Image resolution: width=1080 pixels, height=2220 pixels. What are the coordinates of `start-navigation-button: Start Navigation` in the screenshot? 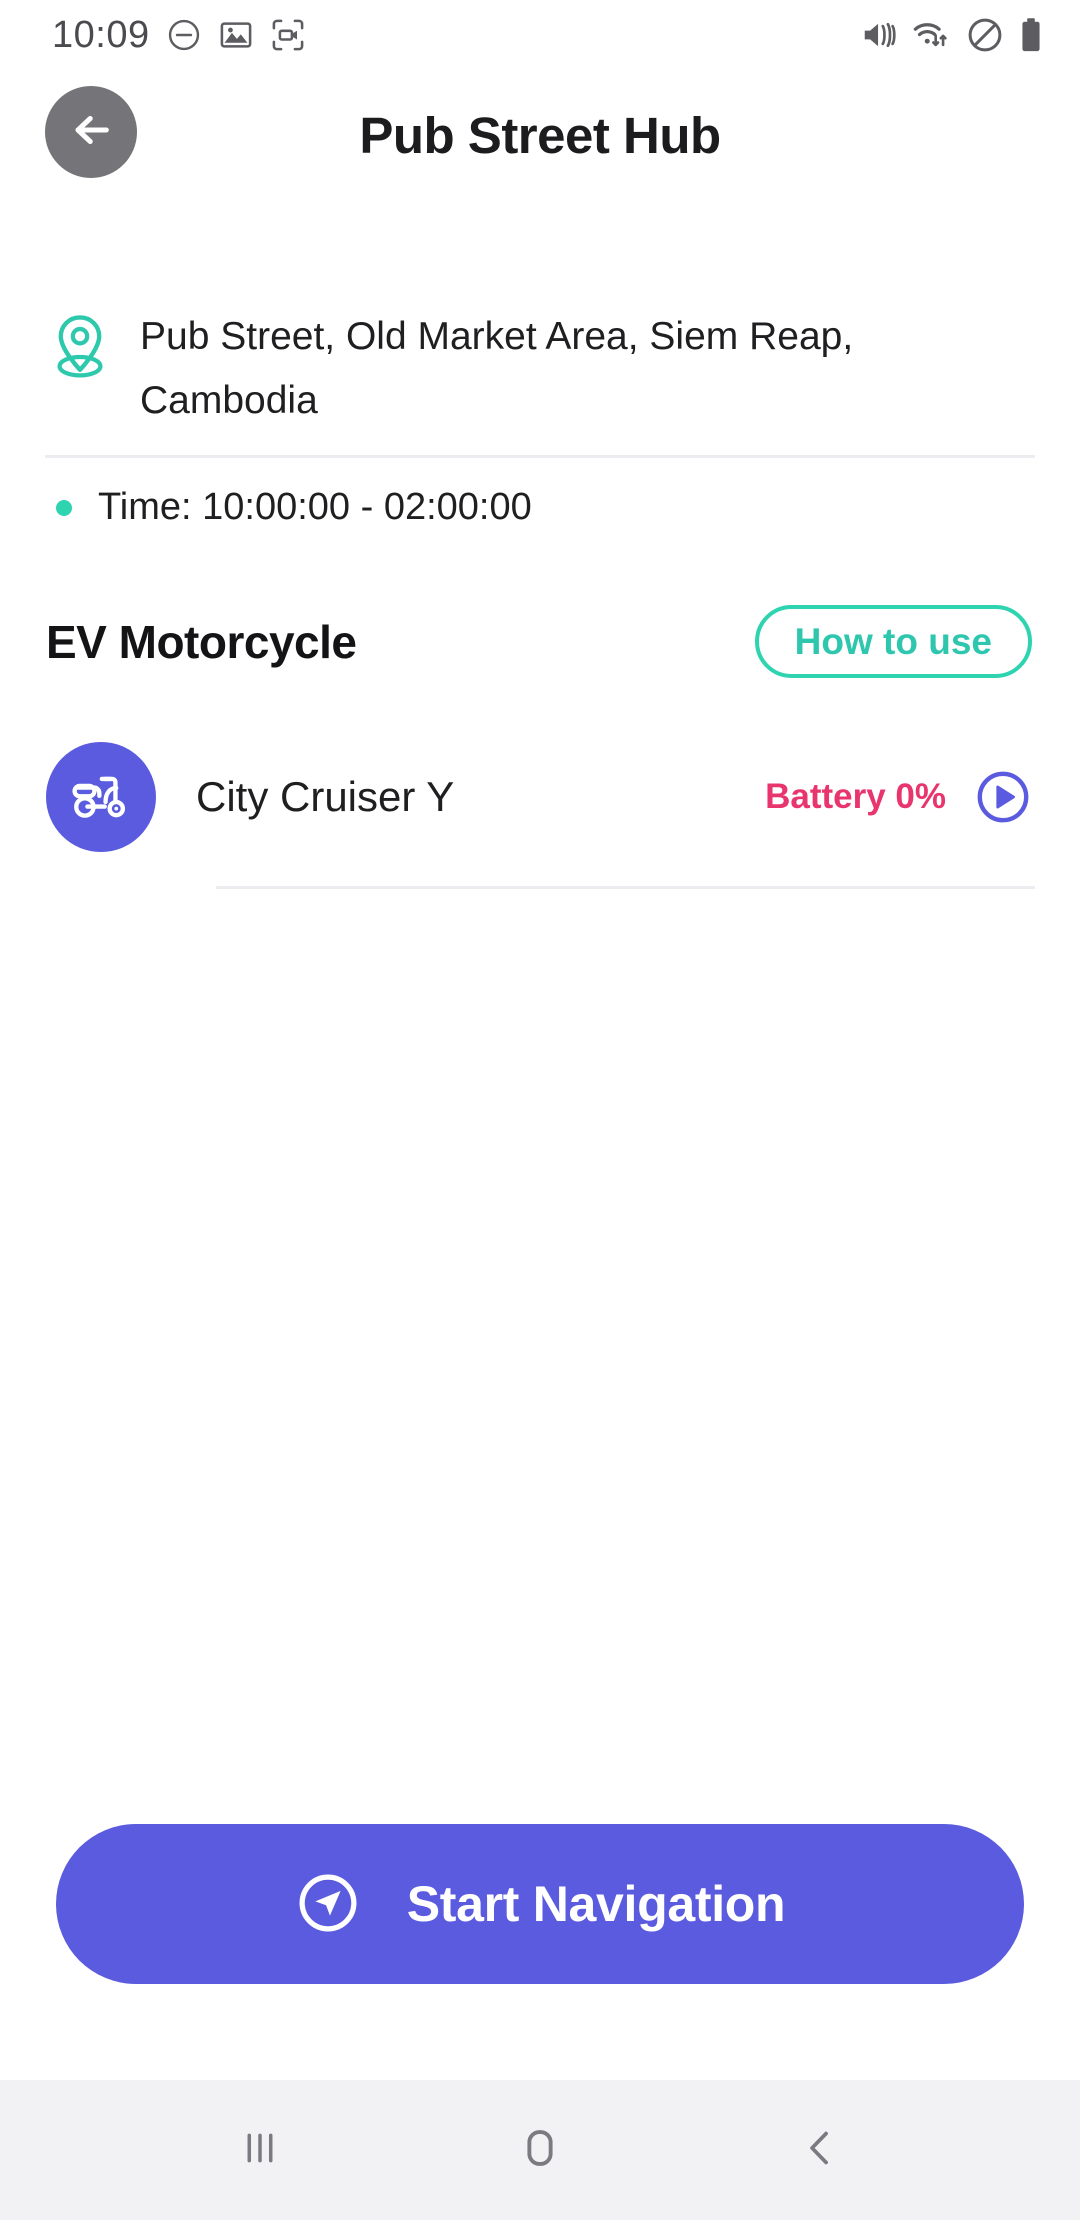 It's located at (540, 1904).